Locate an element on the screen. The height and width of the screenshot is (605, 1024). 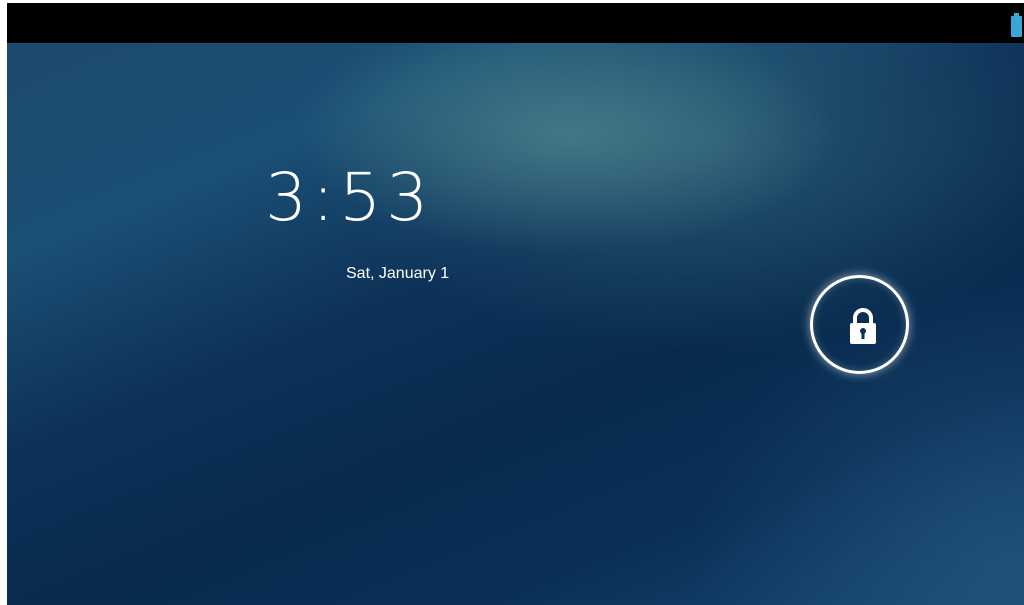
unlock-button is located at coordinates (859, 324).